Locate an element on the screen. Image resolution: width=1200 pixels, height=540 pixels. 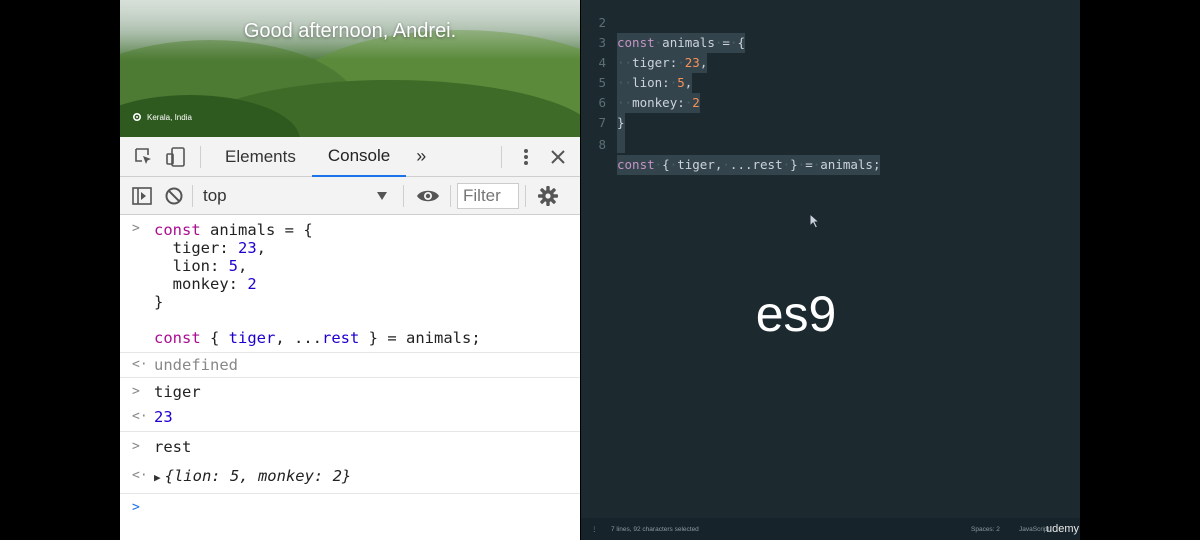
editor-line: 5 ··monkey:·2 is located at coordinates (830, 83).